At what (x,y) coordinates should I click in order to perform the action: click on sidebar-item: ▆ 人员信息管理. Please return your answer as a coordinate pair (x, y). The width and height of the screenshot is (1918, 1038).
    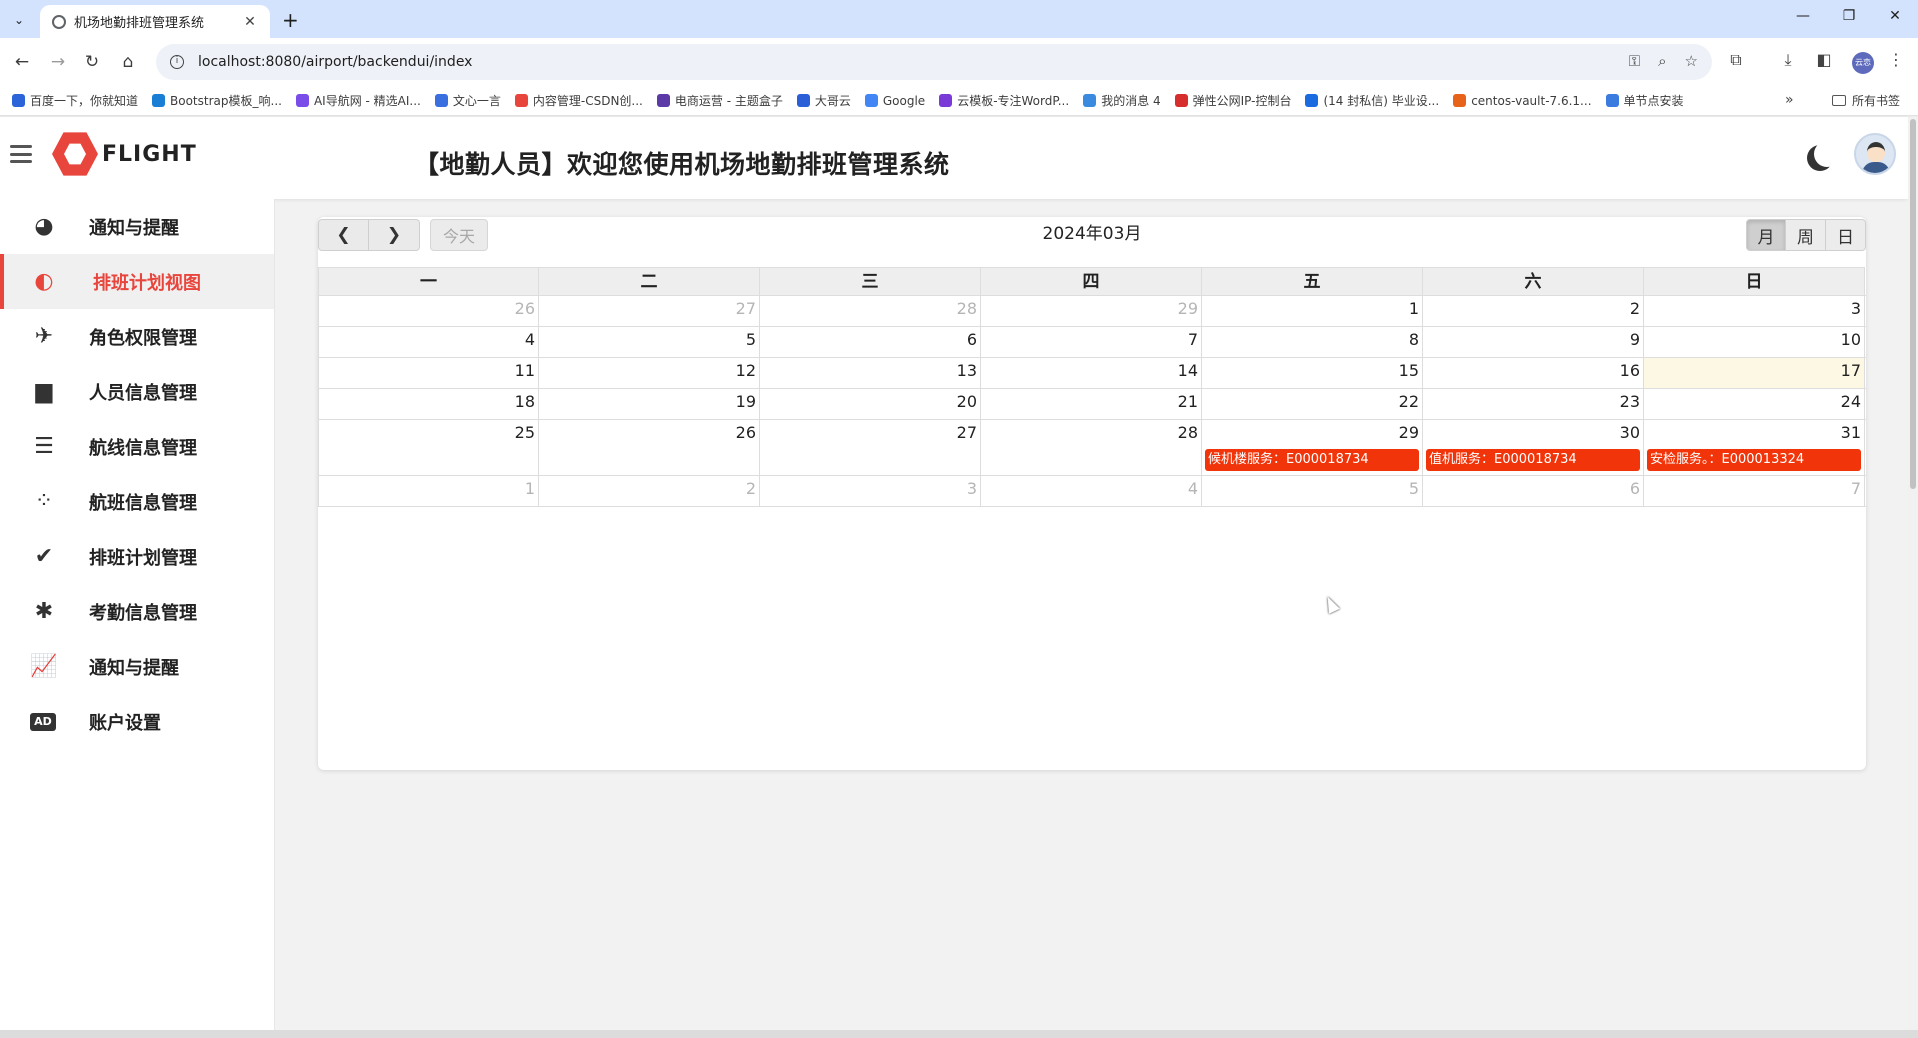
    Looking at the image, I should click on (137, 391).